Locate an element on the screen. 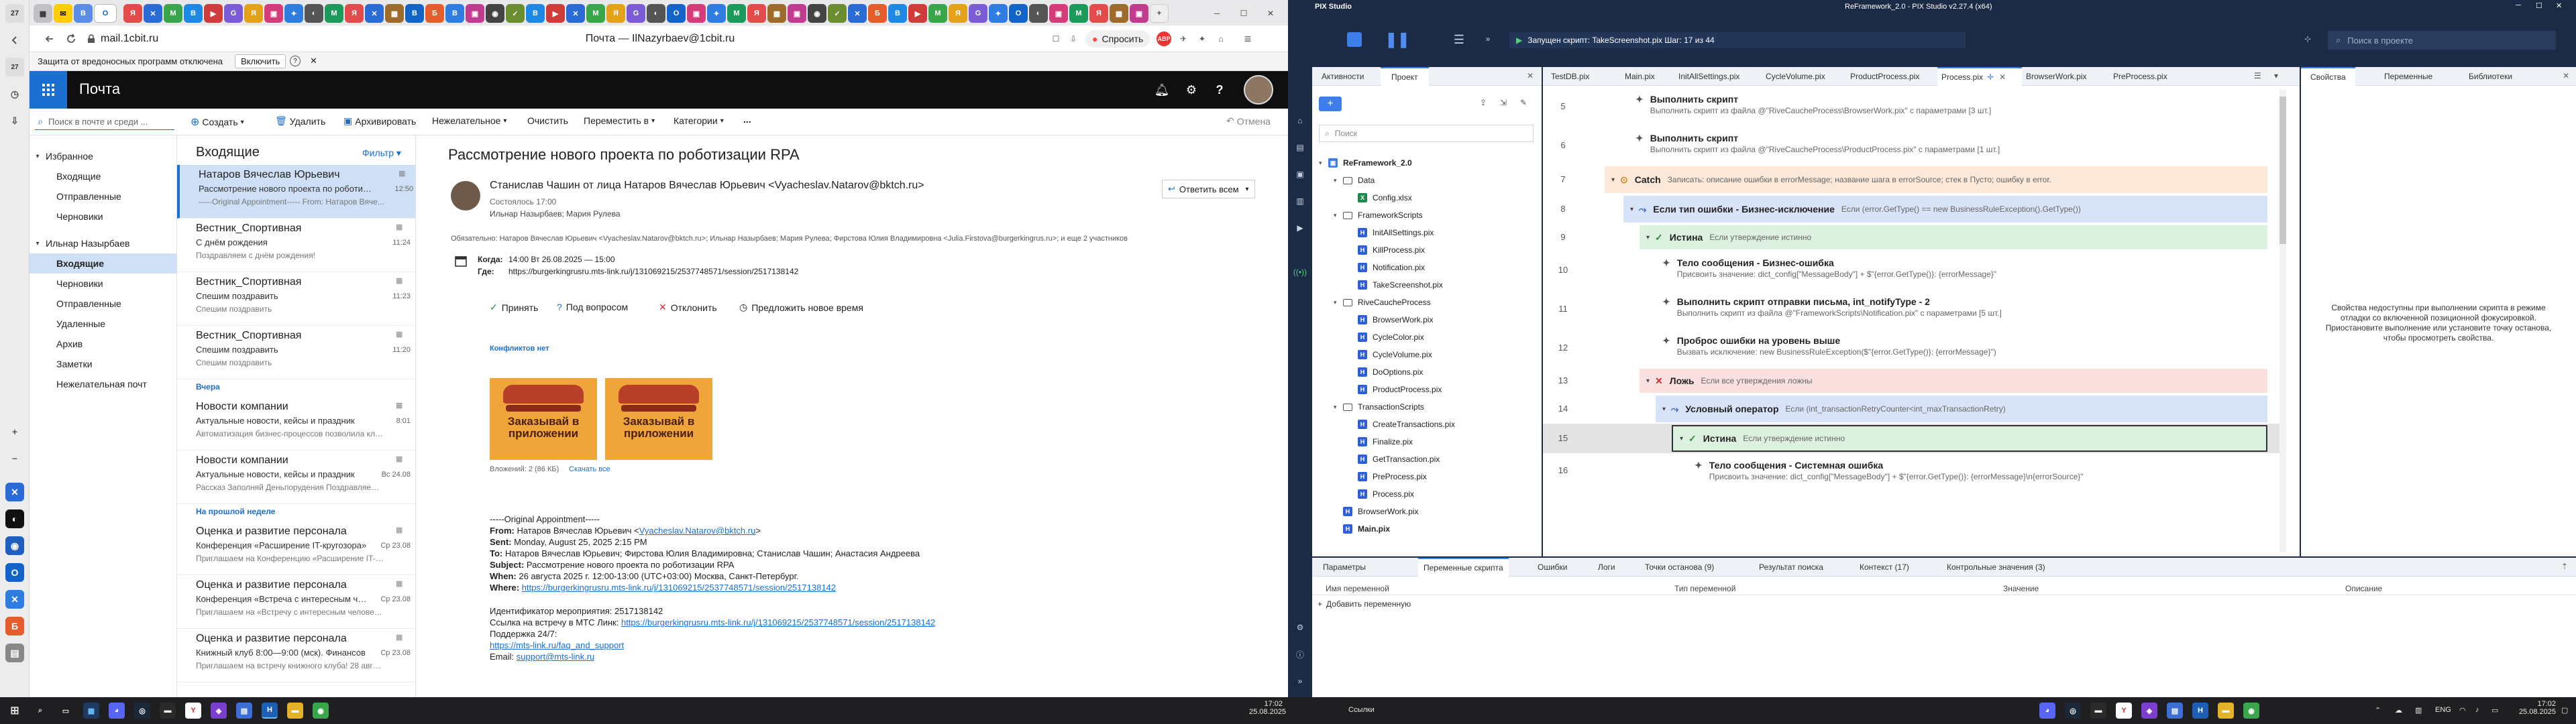  minimize-icon: ─ is located at coordinates (2518, 5).